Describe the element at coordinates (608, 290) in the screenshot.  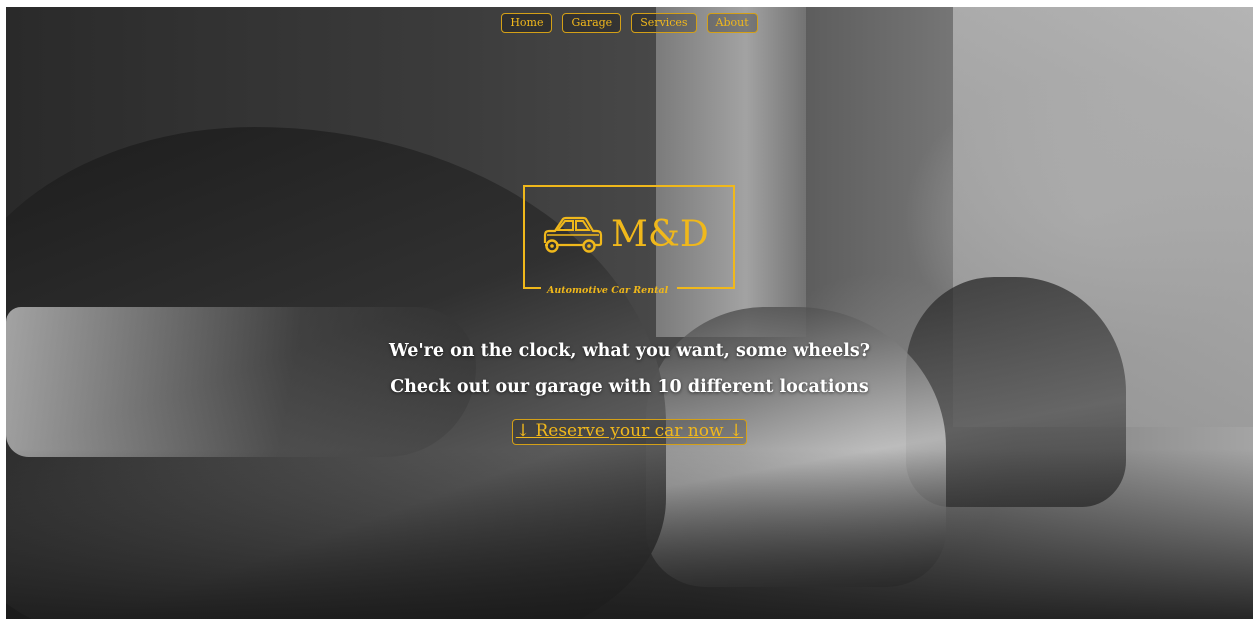
I see `logo-tagline: Automotive Car Rental` at that location.